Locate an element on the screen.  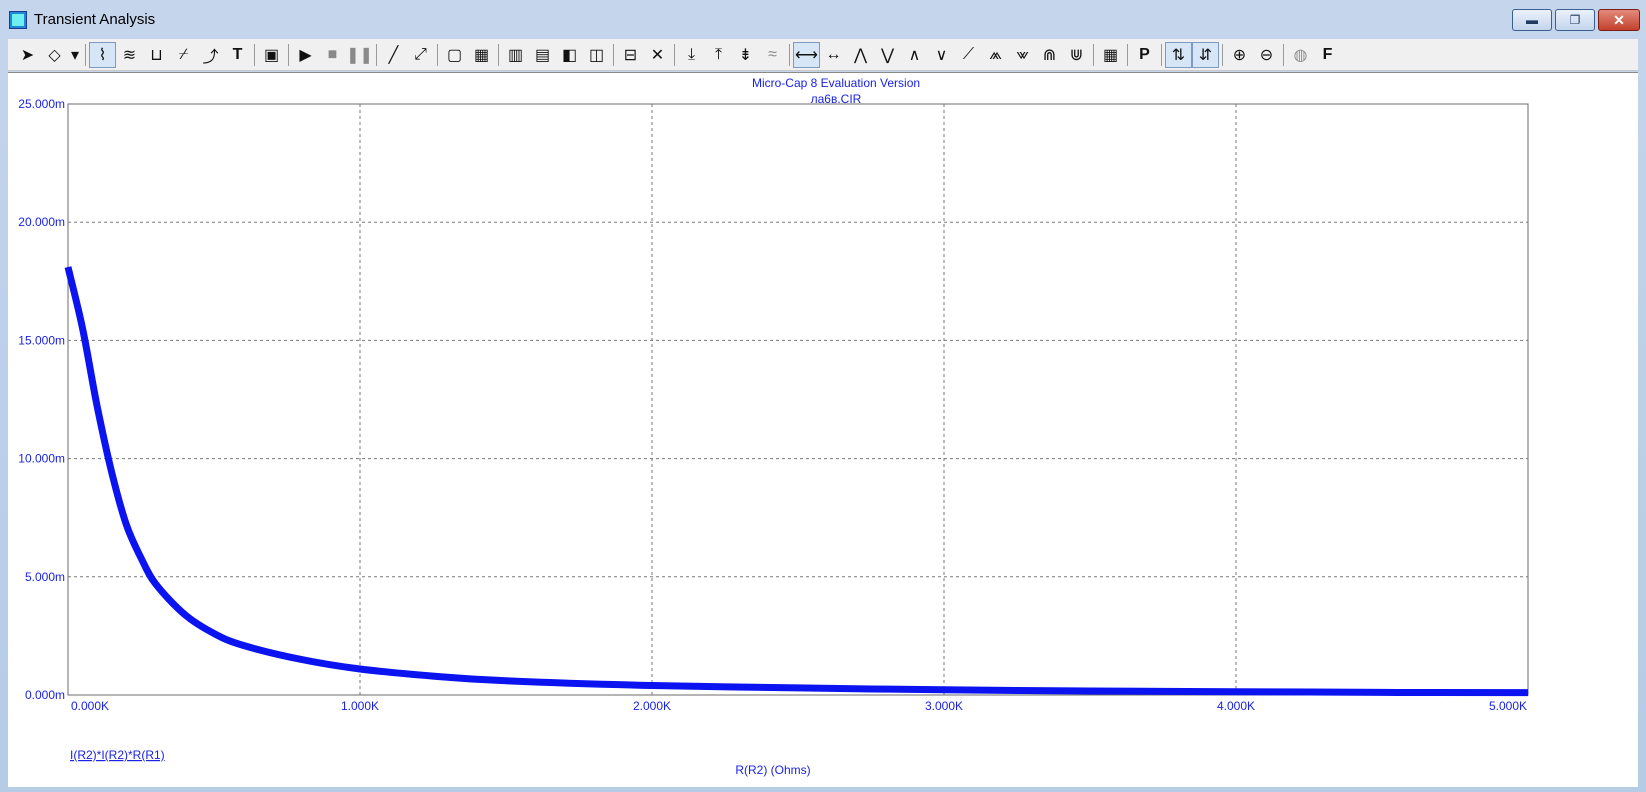
text-T-icon: T is located at coordinates (237, 55).